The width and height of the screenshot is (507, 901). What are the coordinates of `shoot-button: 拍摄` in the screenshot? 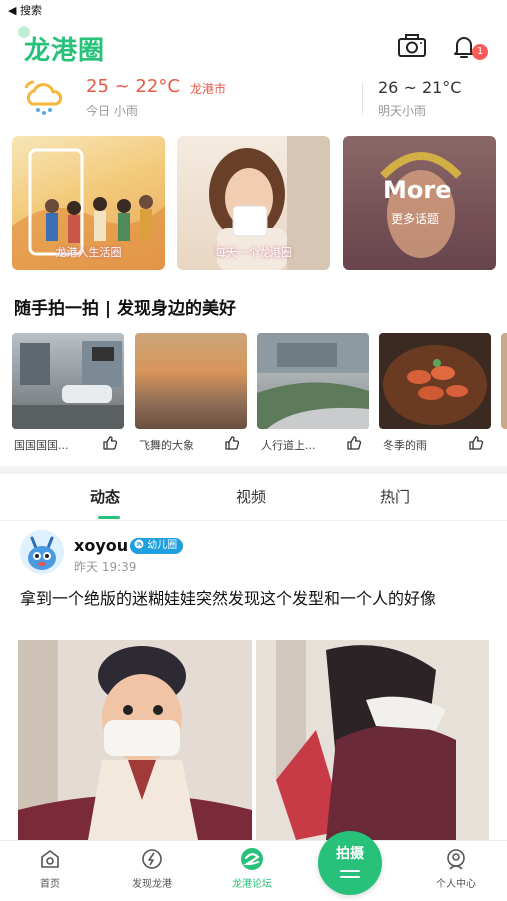 It's located at (350, 863).